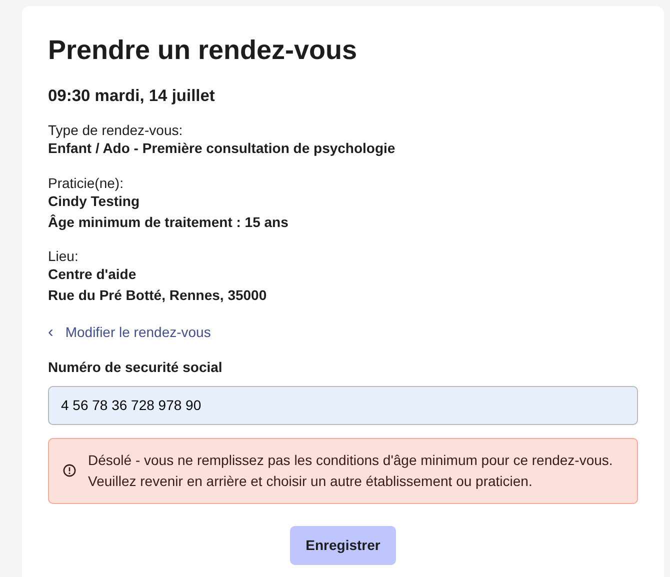 The width and height of the screenshot is (670, 577). Describe the element at coordinates (169, 222) in the screenshot. I see `field-value: Âge minimum de traitement : 15 ans` at that location.